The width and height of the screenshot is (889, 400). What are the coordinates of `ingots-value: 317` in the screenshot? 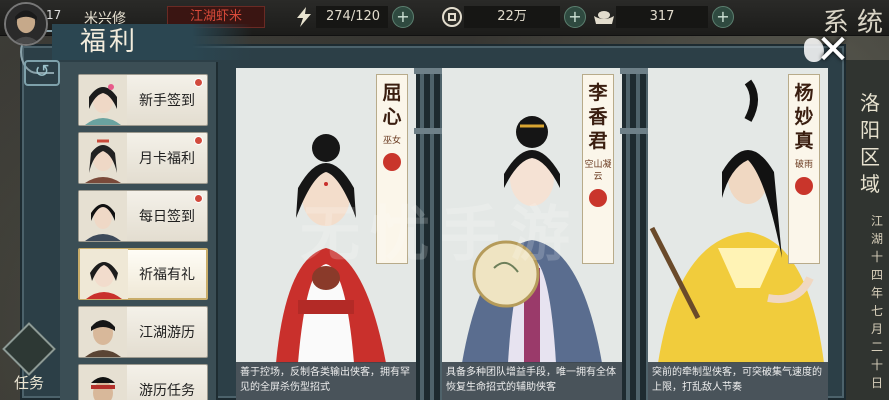 It's located at (662, 17).